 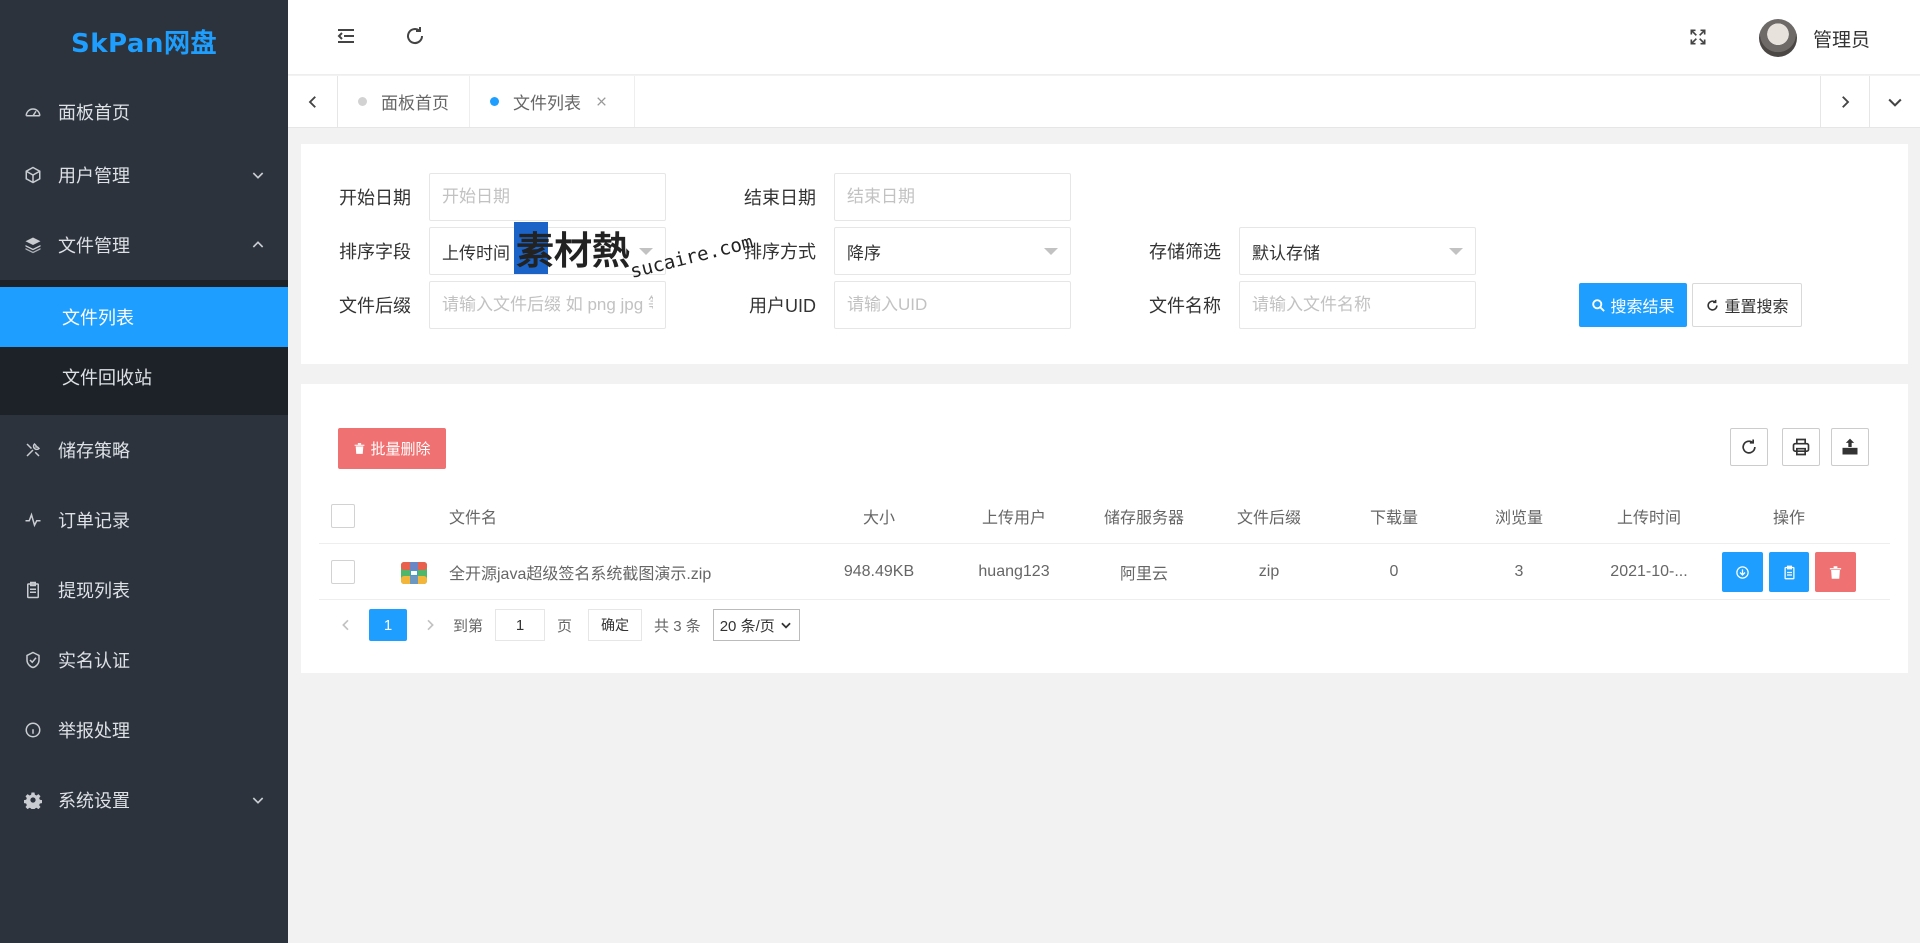 I want to click on end-date-input, so click(x=952, y=197).